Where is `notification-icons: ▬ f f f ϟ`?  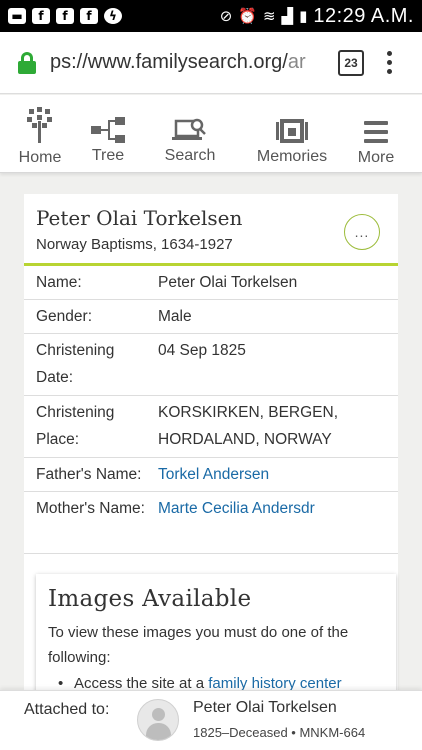
notification-icons: ▬ f f f ϟ is located at coordinates (65, 16).